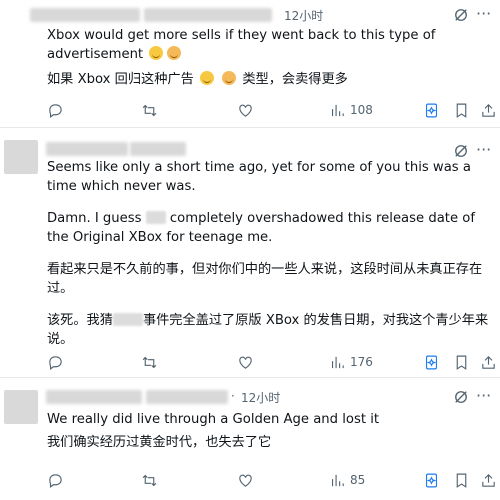  What do you see at coordinates (361, 362) in the screenshot?
I see `views-count: 176` at bounding box center [361, 362].